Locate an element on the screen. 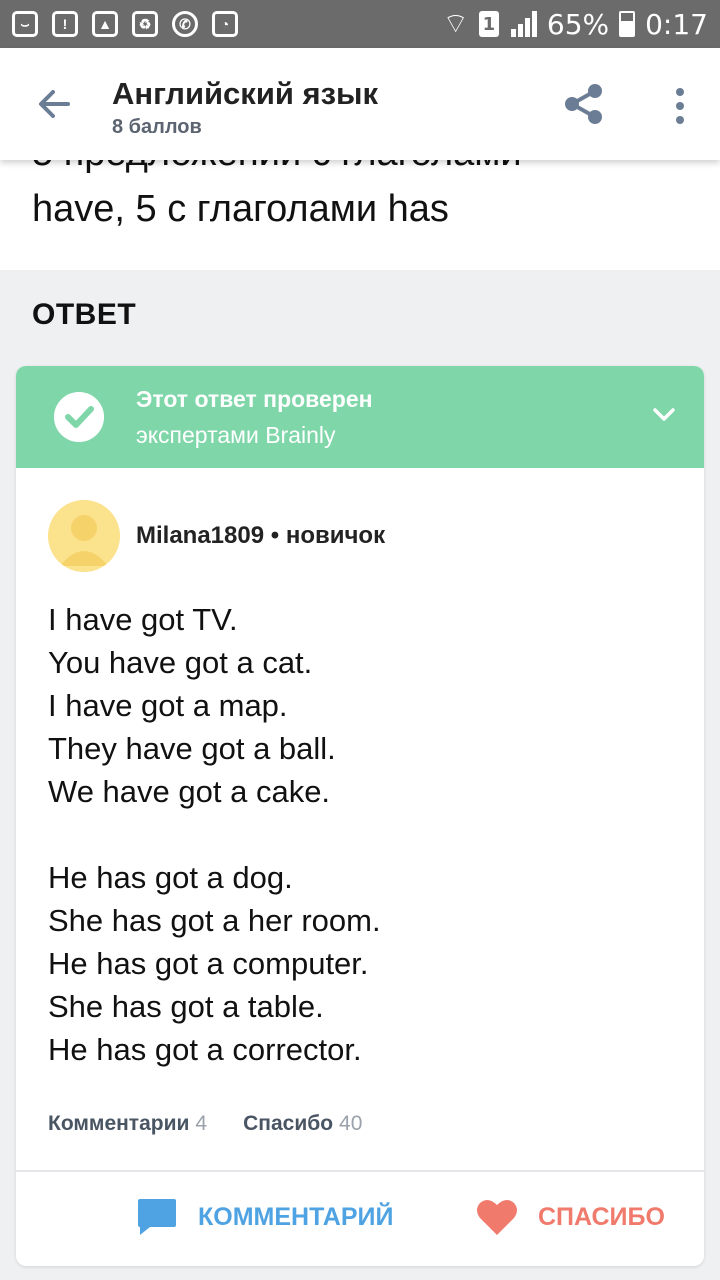 The width and height of the screenshot is (720, 1280). verified-banner: Этот ответ проверен экспертами Brainly is located at coordinates (360, 417).